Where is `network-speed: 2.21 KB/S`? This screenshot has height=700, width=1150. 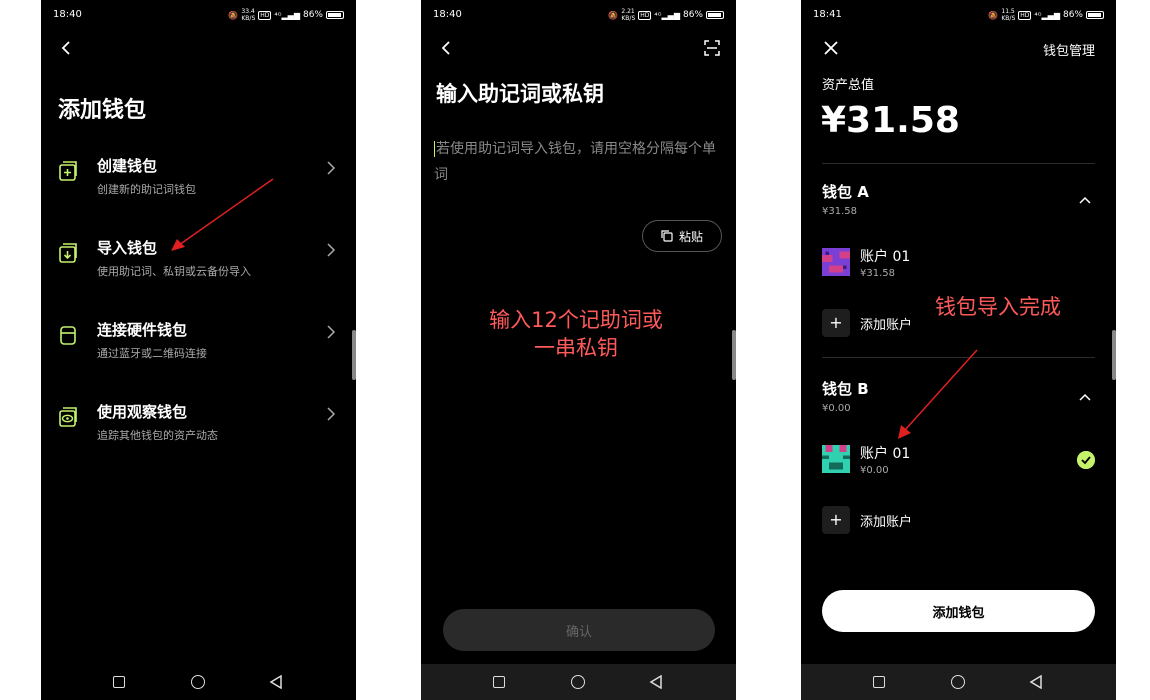 network-speed: 2.21 KB/S is located at coordinates (628, 15).